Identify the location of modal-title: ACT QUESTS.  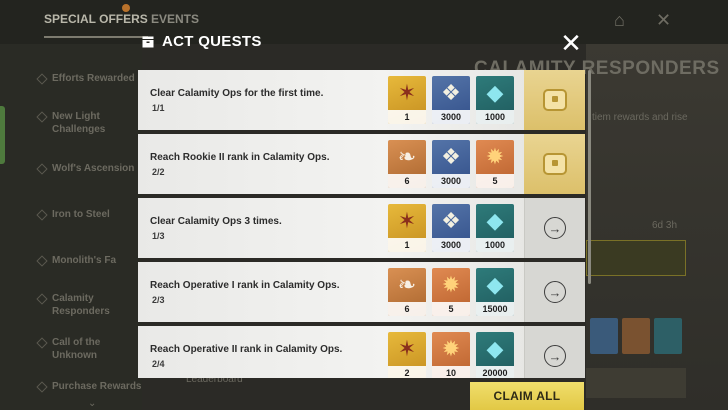
(212, 41).